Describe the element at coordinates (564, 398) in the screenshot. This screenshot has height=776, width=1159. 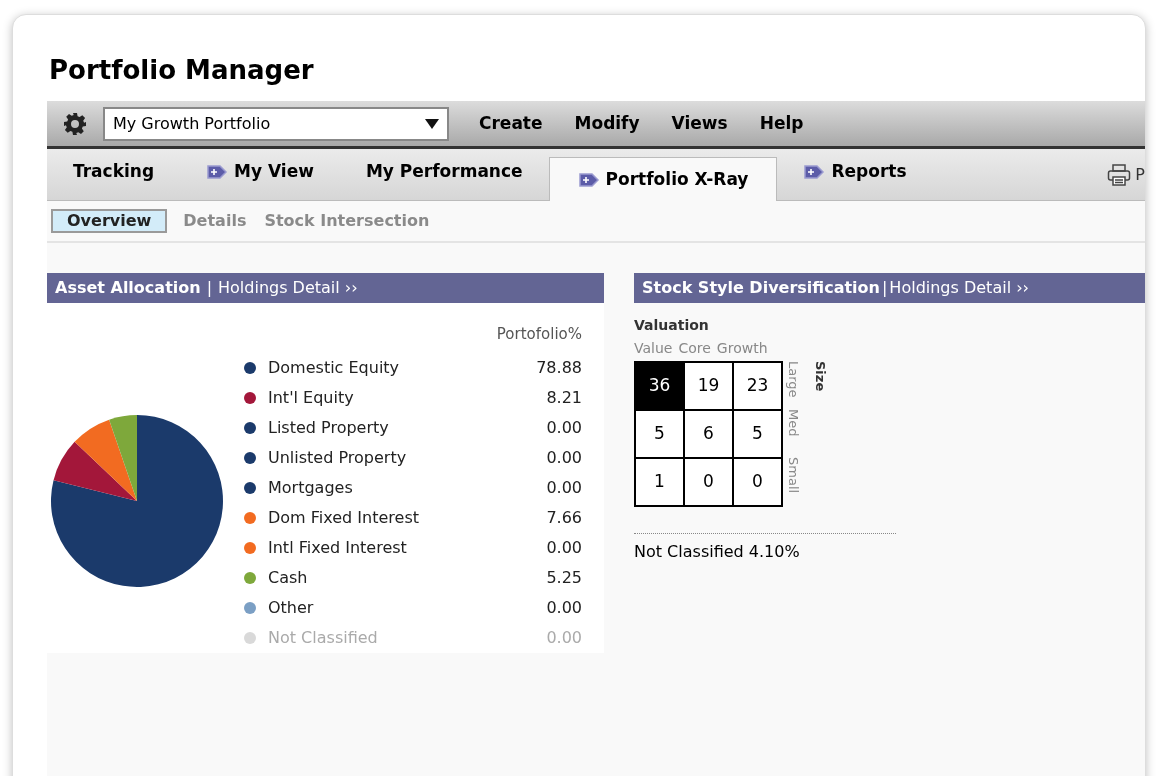
I see `asset-value: 8.21` at that location.